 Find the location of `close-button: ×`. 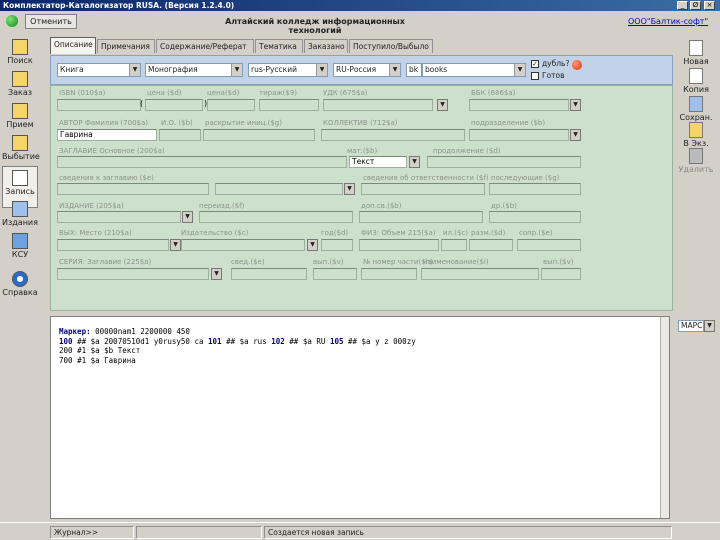

close-button: × is located at coordinates (709, 5).